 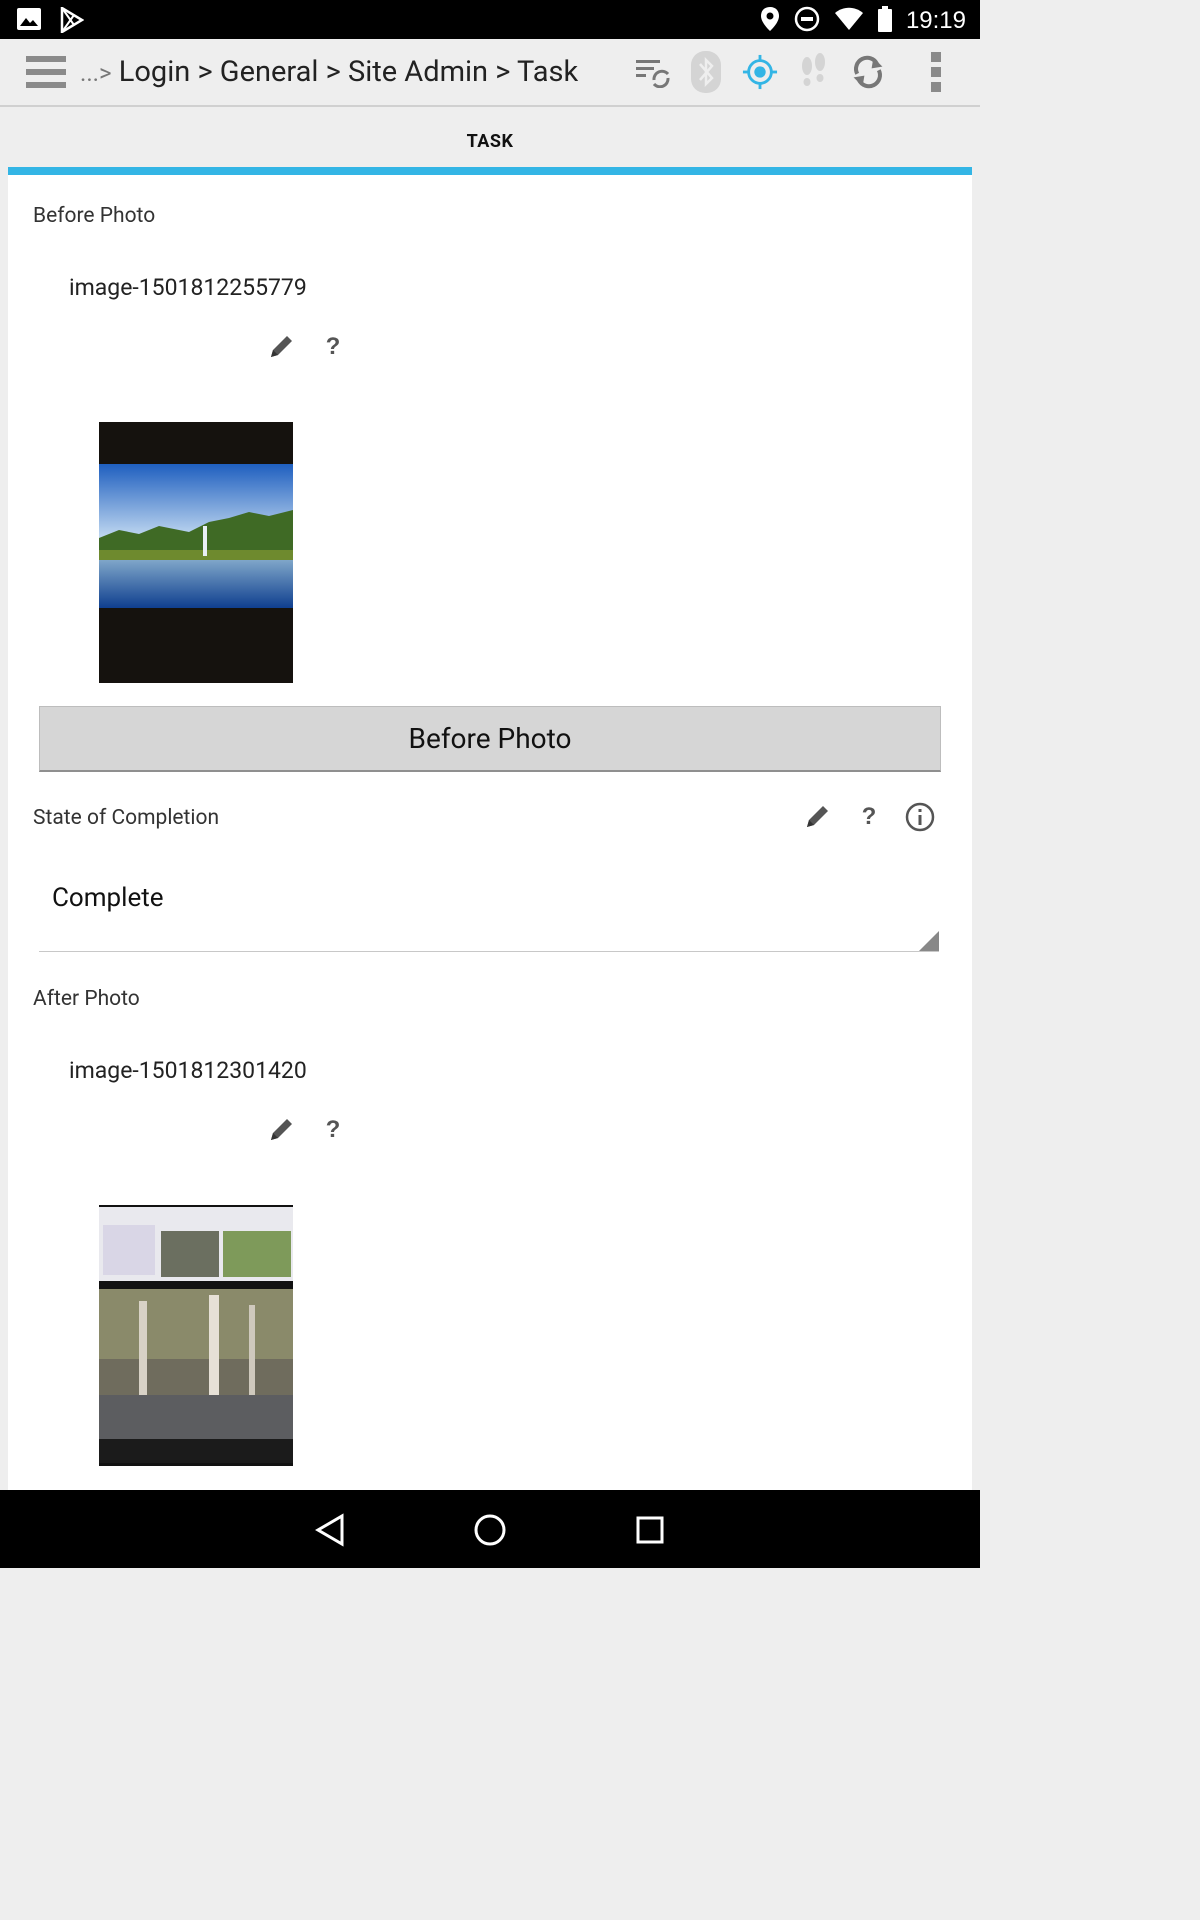 What do you see at coordinates (489, 908) in the screenshot?
I see `state-of-completion-dropdown: Complete` at bounding box center [489, 908].